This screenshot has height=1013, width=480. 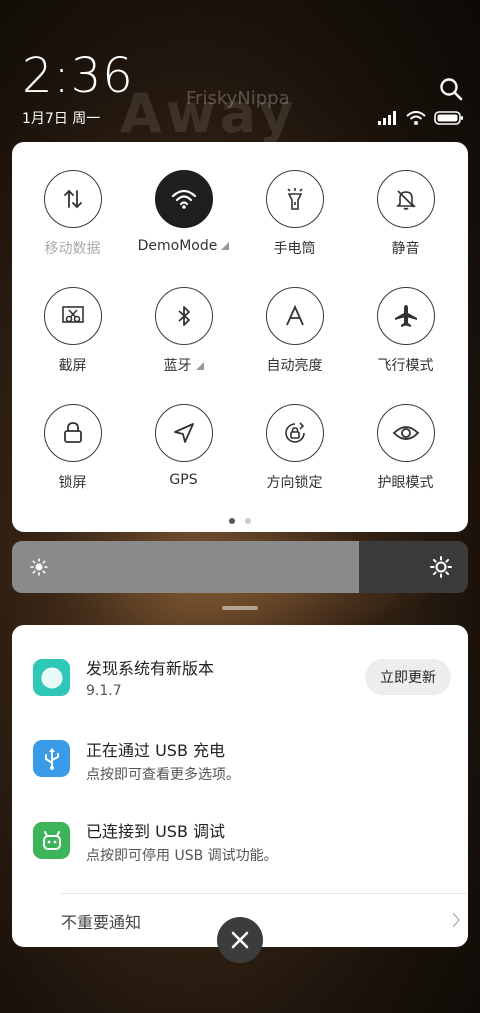 What do you see at coordinates (405, 433) in the screenshot?
I see `eye-icon` at bounding box center [405, 433].